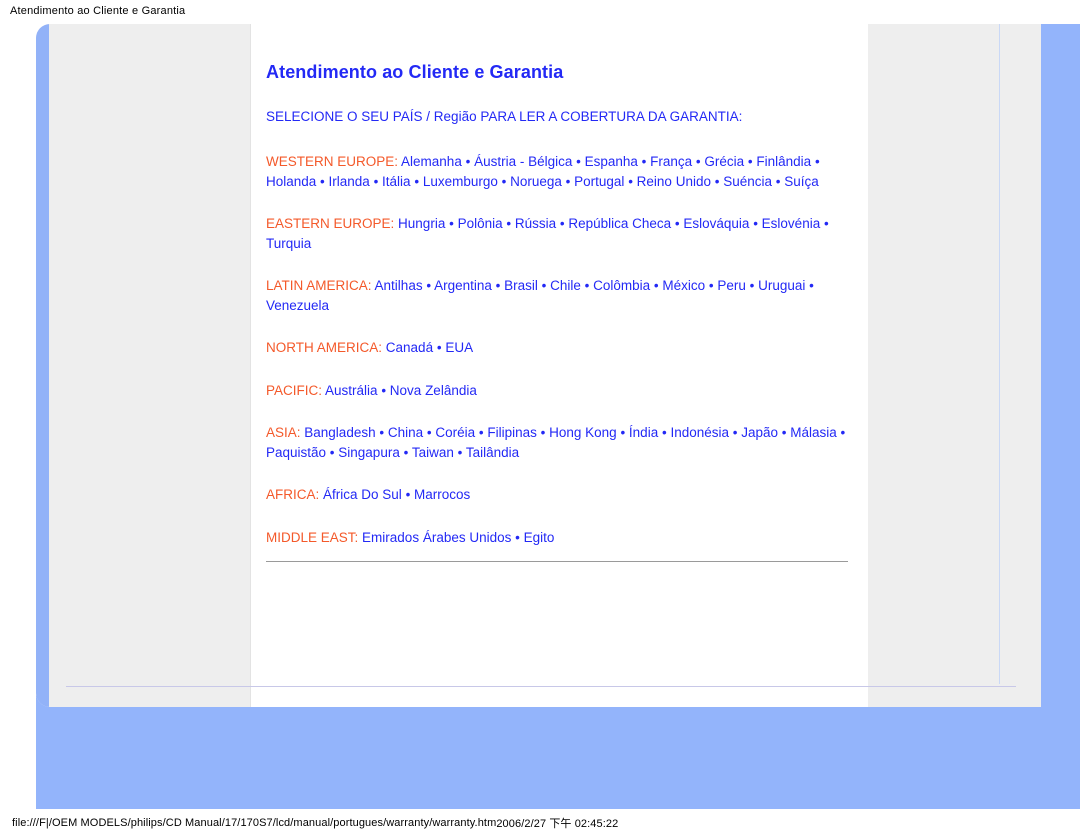 The height and width of the screenshot is (834, 1080). Describe the element at coordinates (699, 432) in the screenshot. I see `country-link: Indonésia` at that location.